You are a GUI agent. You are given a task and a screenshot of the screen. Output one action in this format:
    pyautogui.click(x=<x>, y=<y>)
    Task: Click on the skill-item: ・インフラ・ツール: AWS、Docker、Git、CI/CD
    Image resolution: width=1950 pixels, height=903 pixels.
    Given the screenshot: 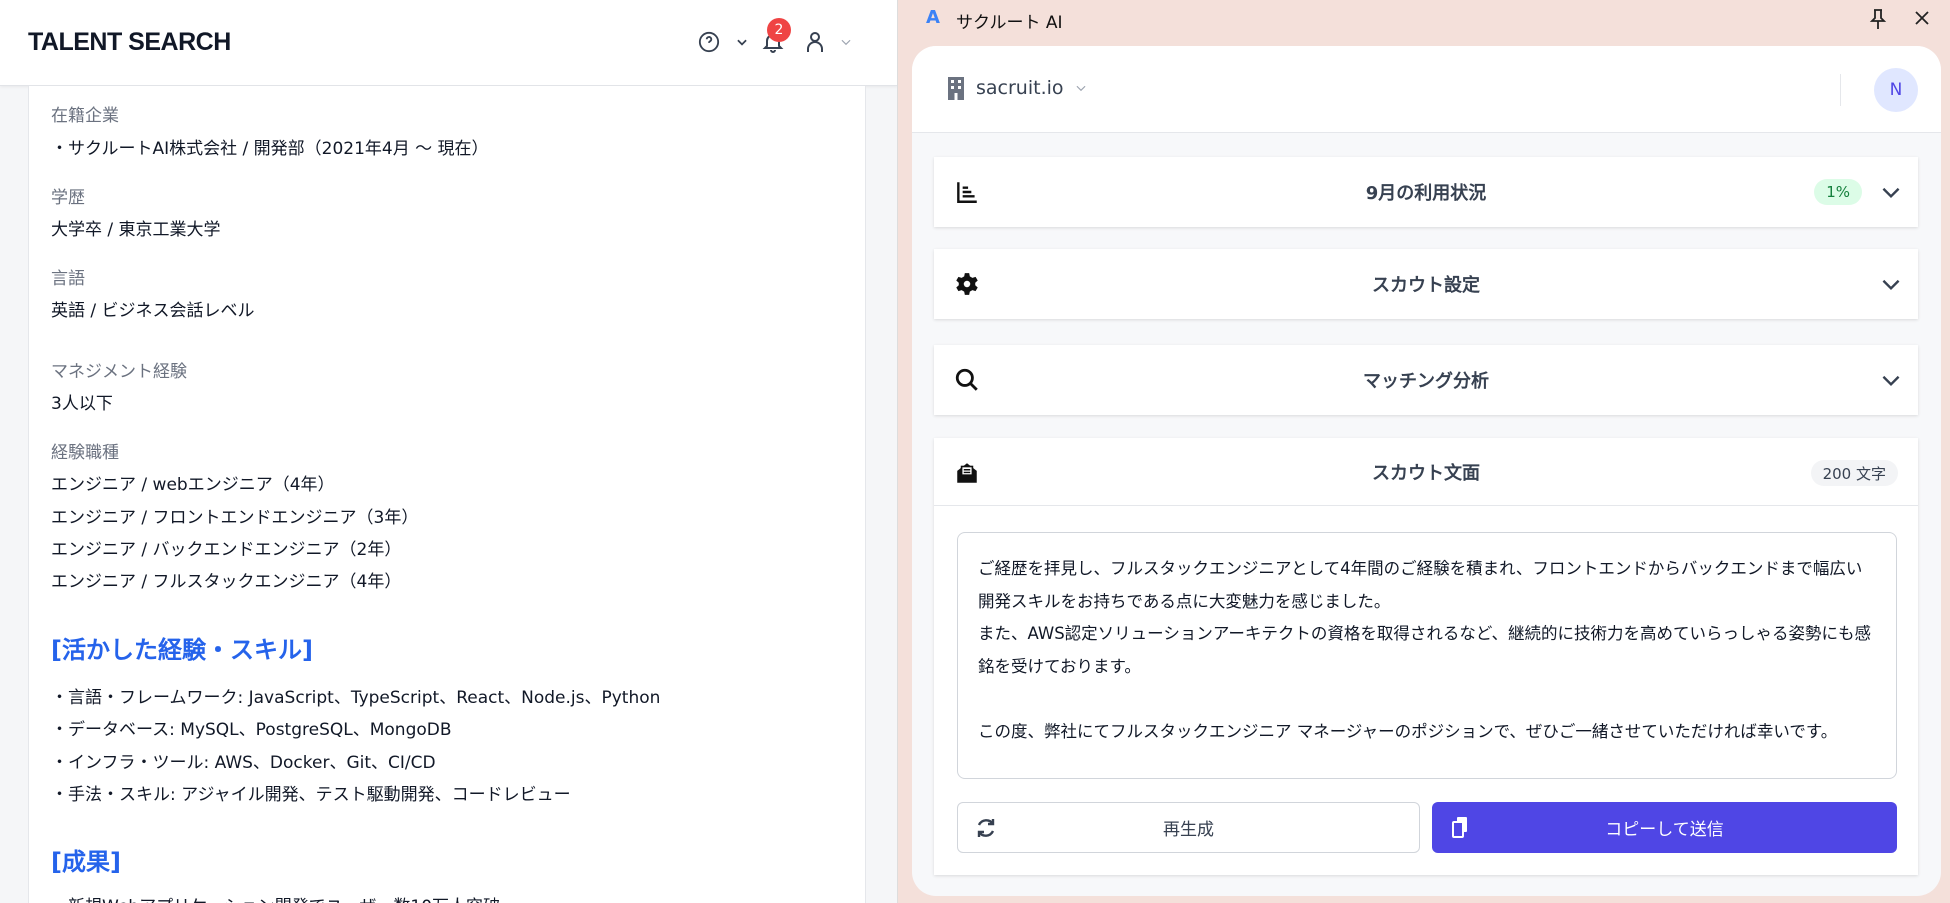 What is the action you would take?
    pyautogui.click(x=243, y=763)
    